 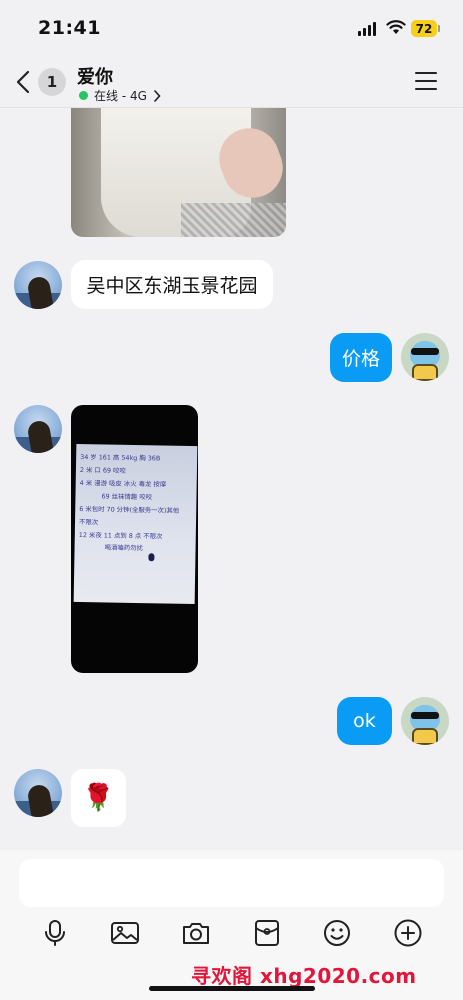 What do you see at coordinates (439, 28) in the screenshot?
I see `battery-nub` at bounding box center [439, 28].